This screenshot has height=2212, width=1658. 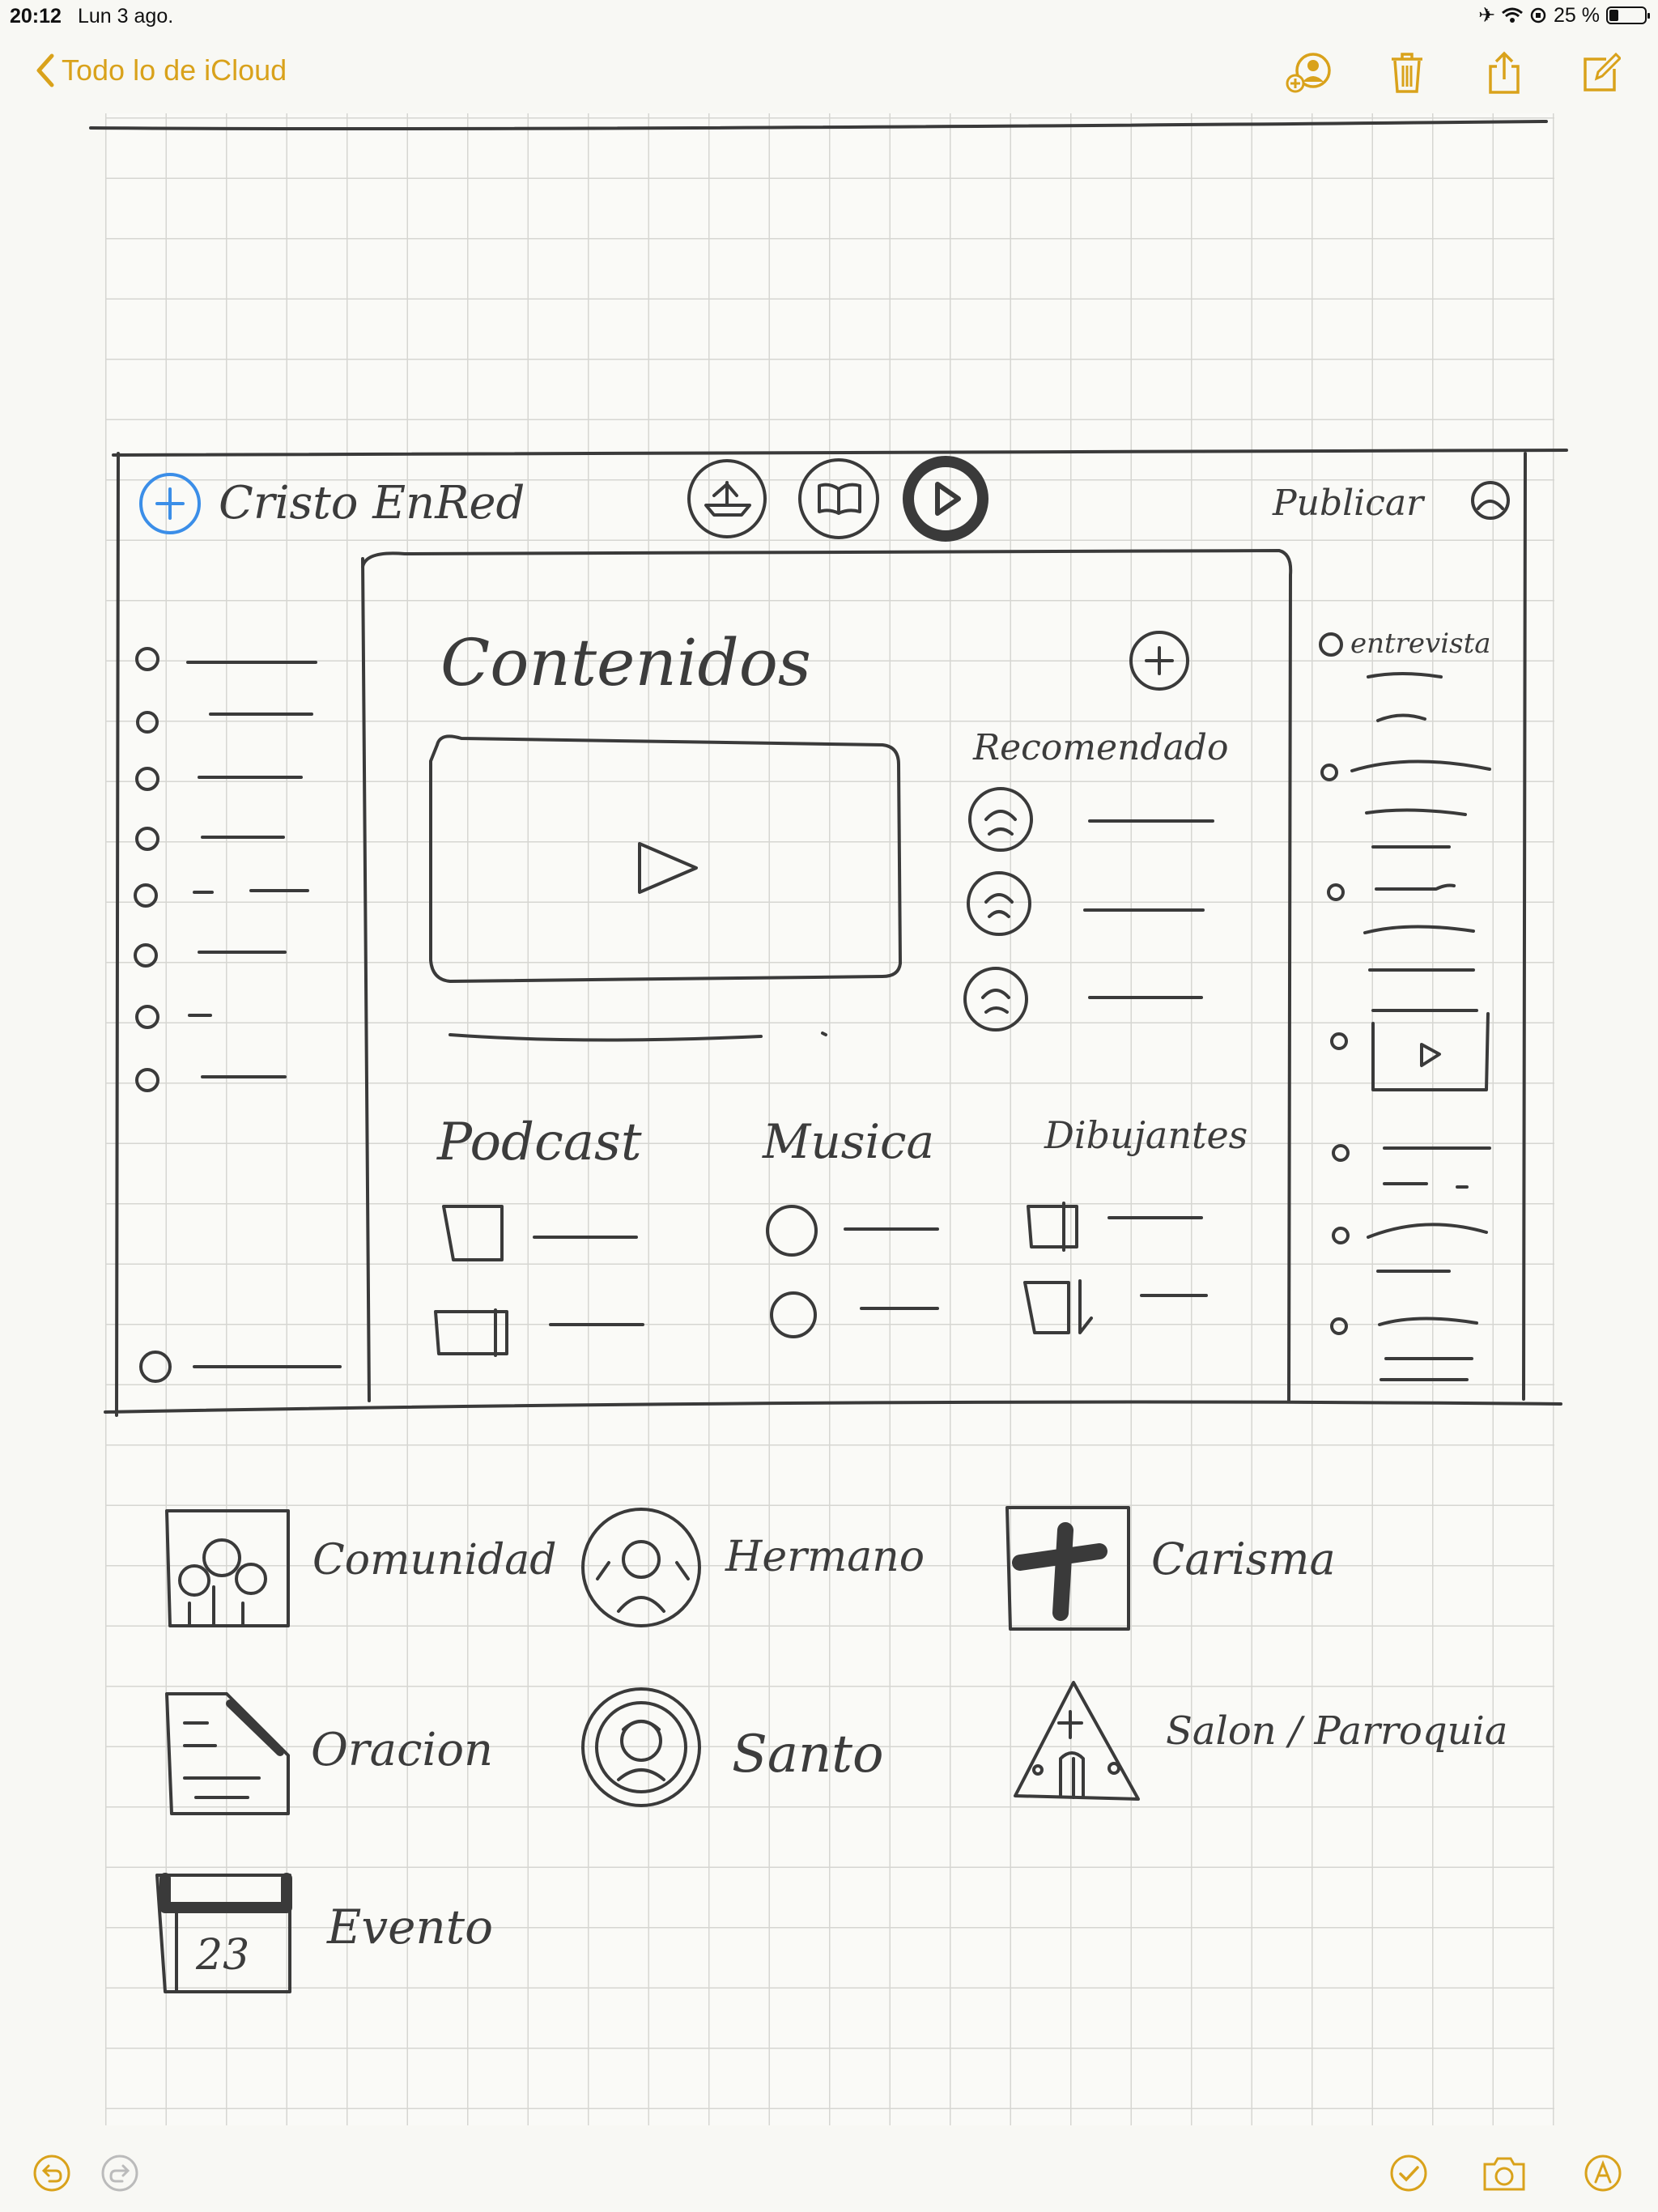 I want to click on legend-brother: Hermano, so click(x=825, y=1557).